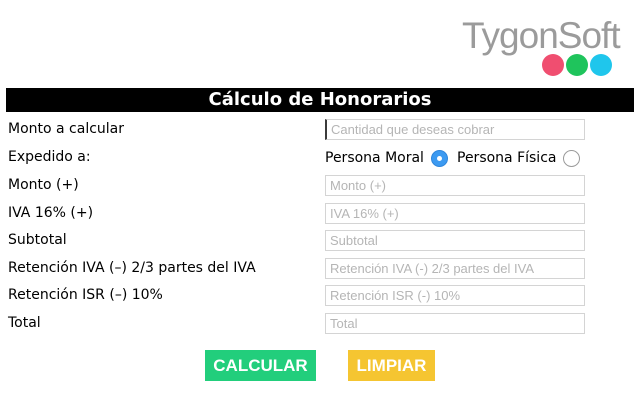  What do you see at coordinates (553, 65) in the screenshot?
I see `logo-red-dot` at bounding box center [553, 65].